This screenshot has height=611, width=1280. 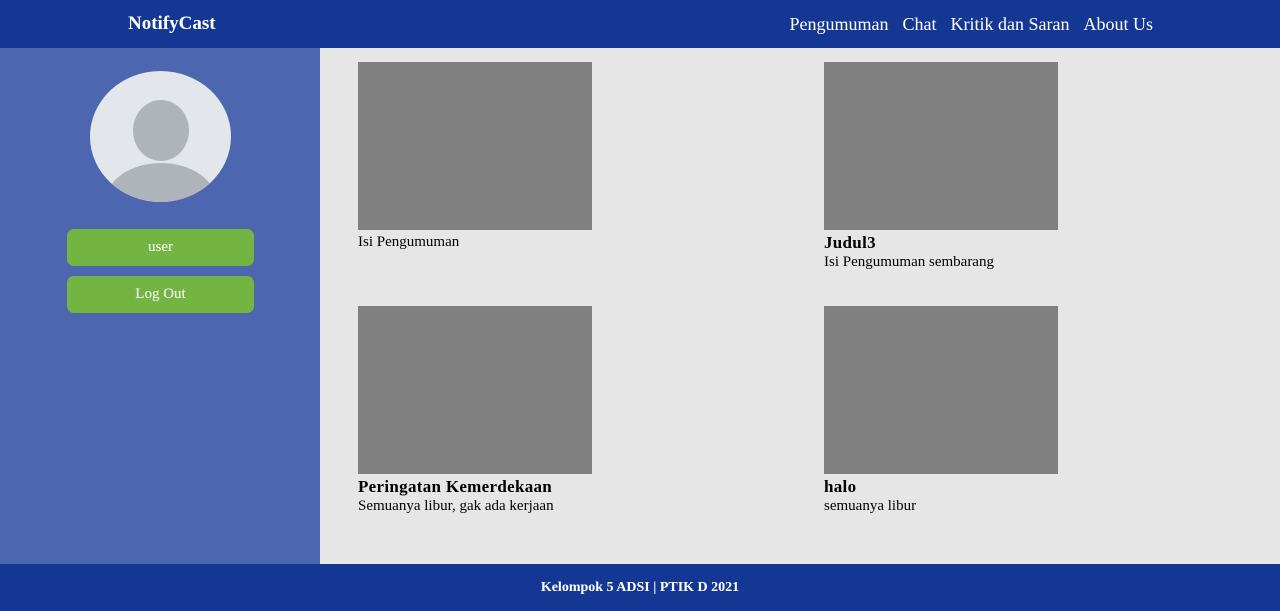 I want to click on announcement-card: Judul3 Isi Pengumuman sembarang, so click(x=944, y=166).